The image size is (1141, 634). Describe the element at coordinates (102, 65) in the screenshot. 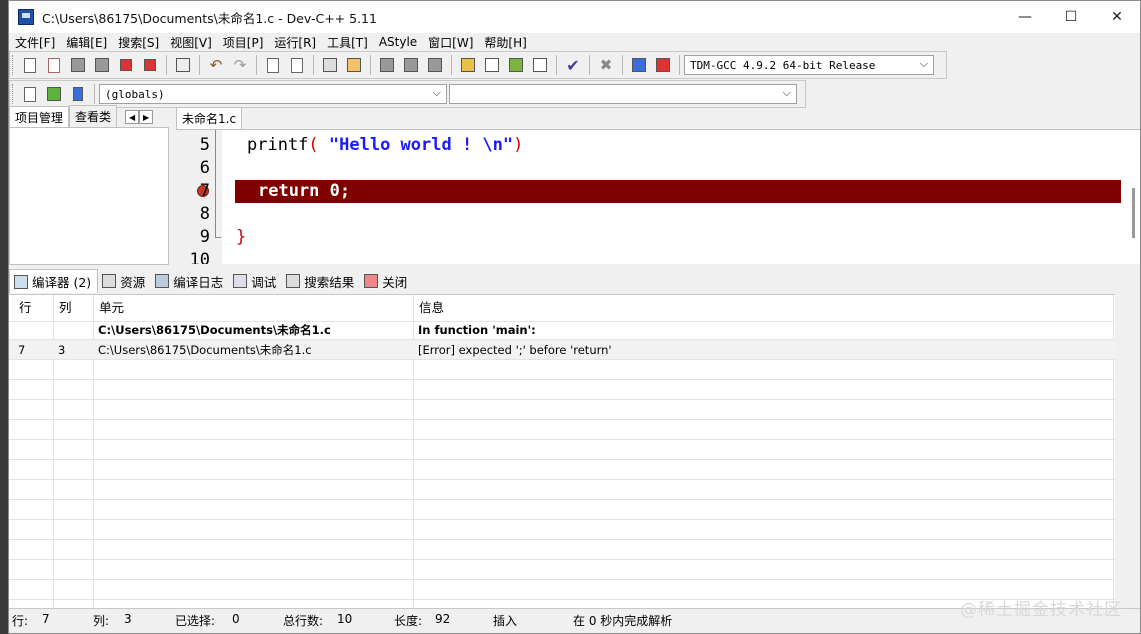

I see `save-all-icon` at that location.